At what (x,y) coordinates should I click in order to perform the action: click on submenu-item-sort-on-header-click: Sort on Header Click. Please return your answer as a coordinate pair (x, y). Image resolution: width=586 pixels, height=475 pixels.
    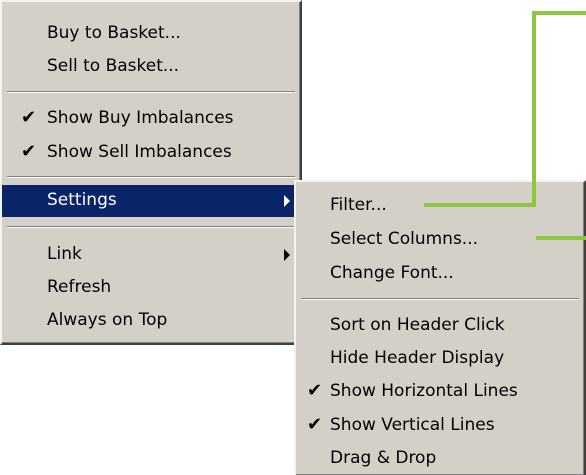
    Looking at the image, I should click on (440, 326).